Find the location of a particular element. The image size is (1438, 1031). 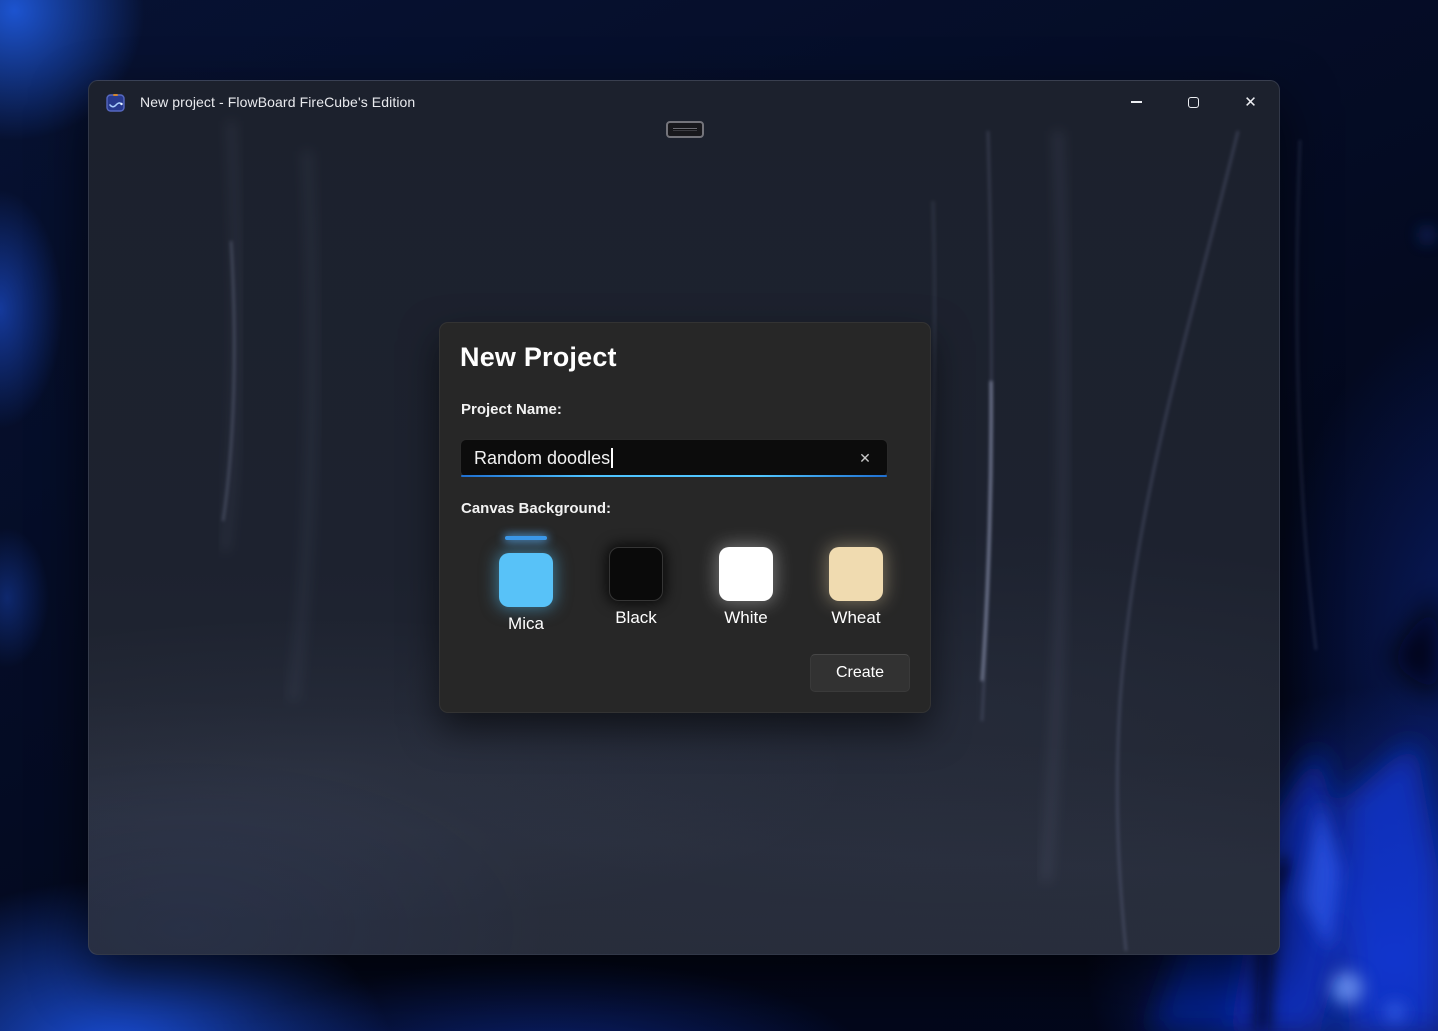

swatch-label: Mica is located at coordinates (526, 623).